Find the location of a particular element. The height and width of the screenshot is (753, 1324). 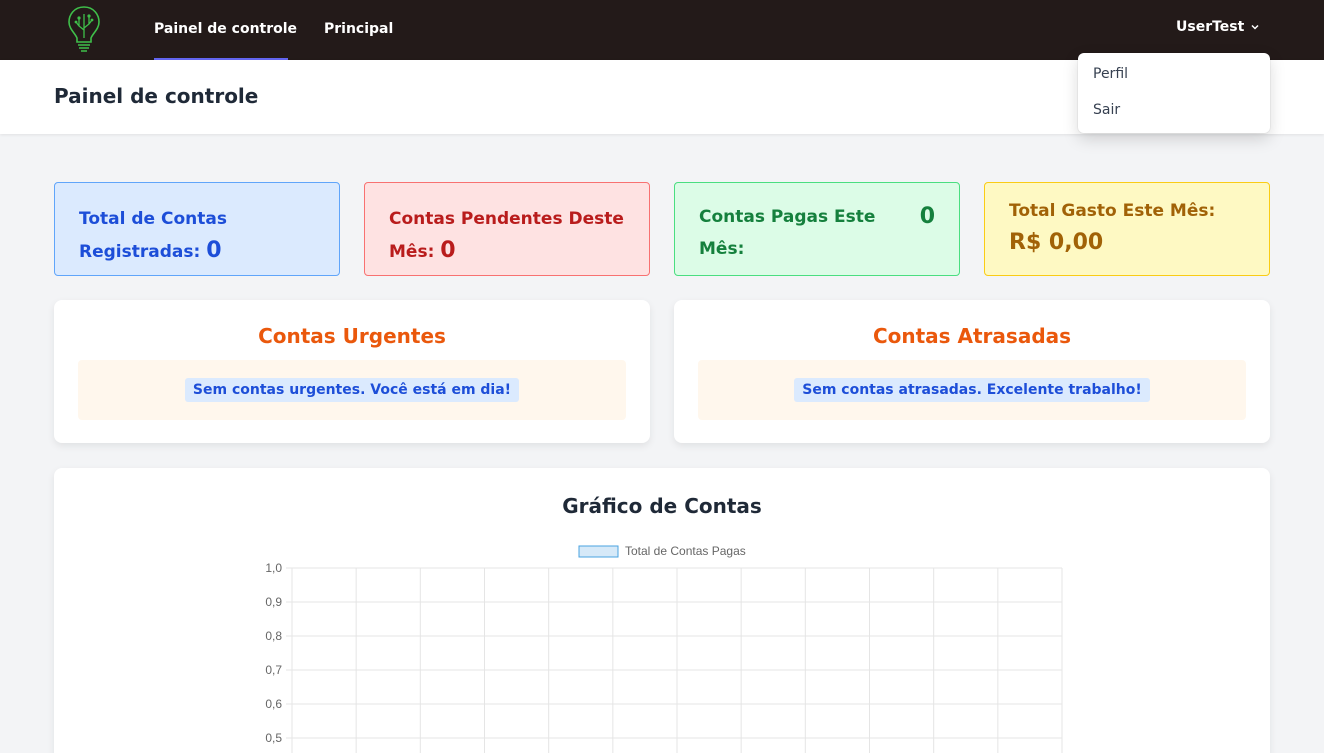

stat-value-paid: 0 is located at coordinates (927, 216).